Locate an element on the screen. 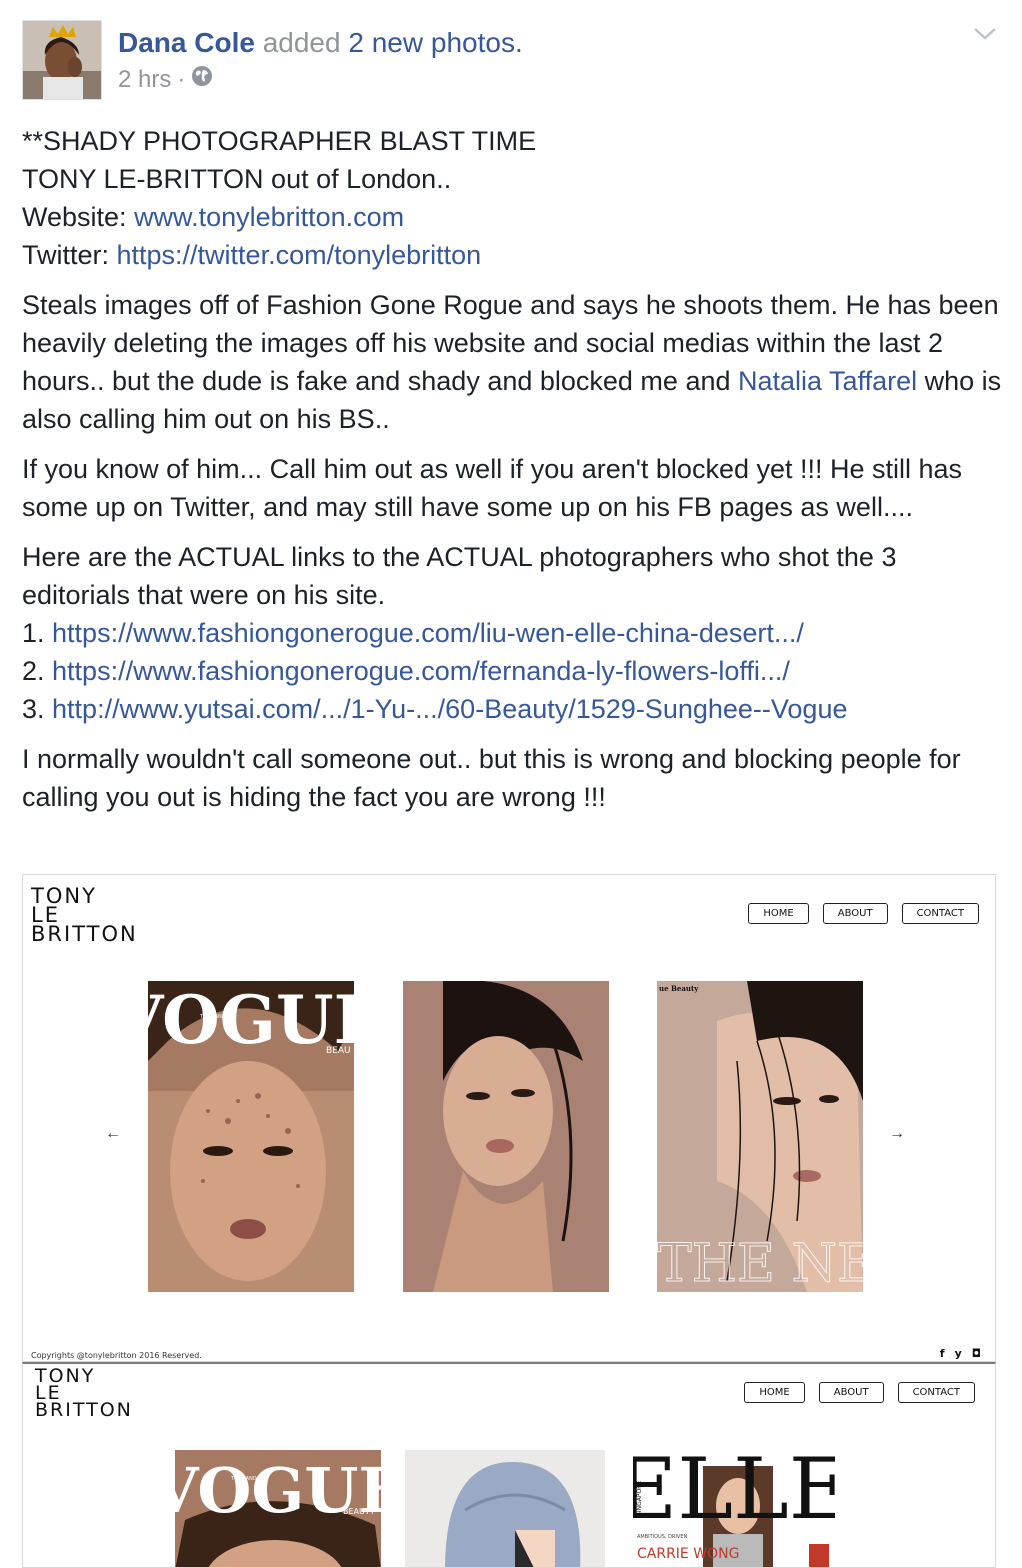  cover-corner-text: ue Beauty is located at coordinates (679, 988).